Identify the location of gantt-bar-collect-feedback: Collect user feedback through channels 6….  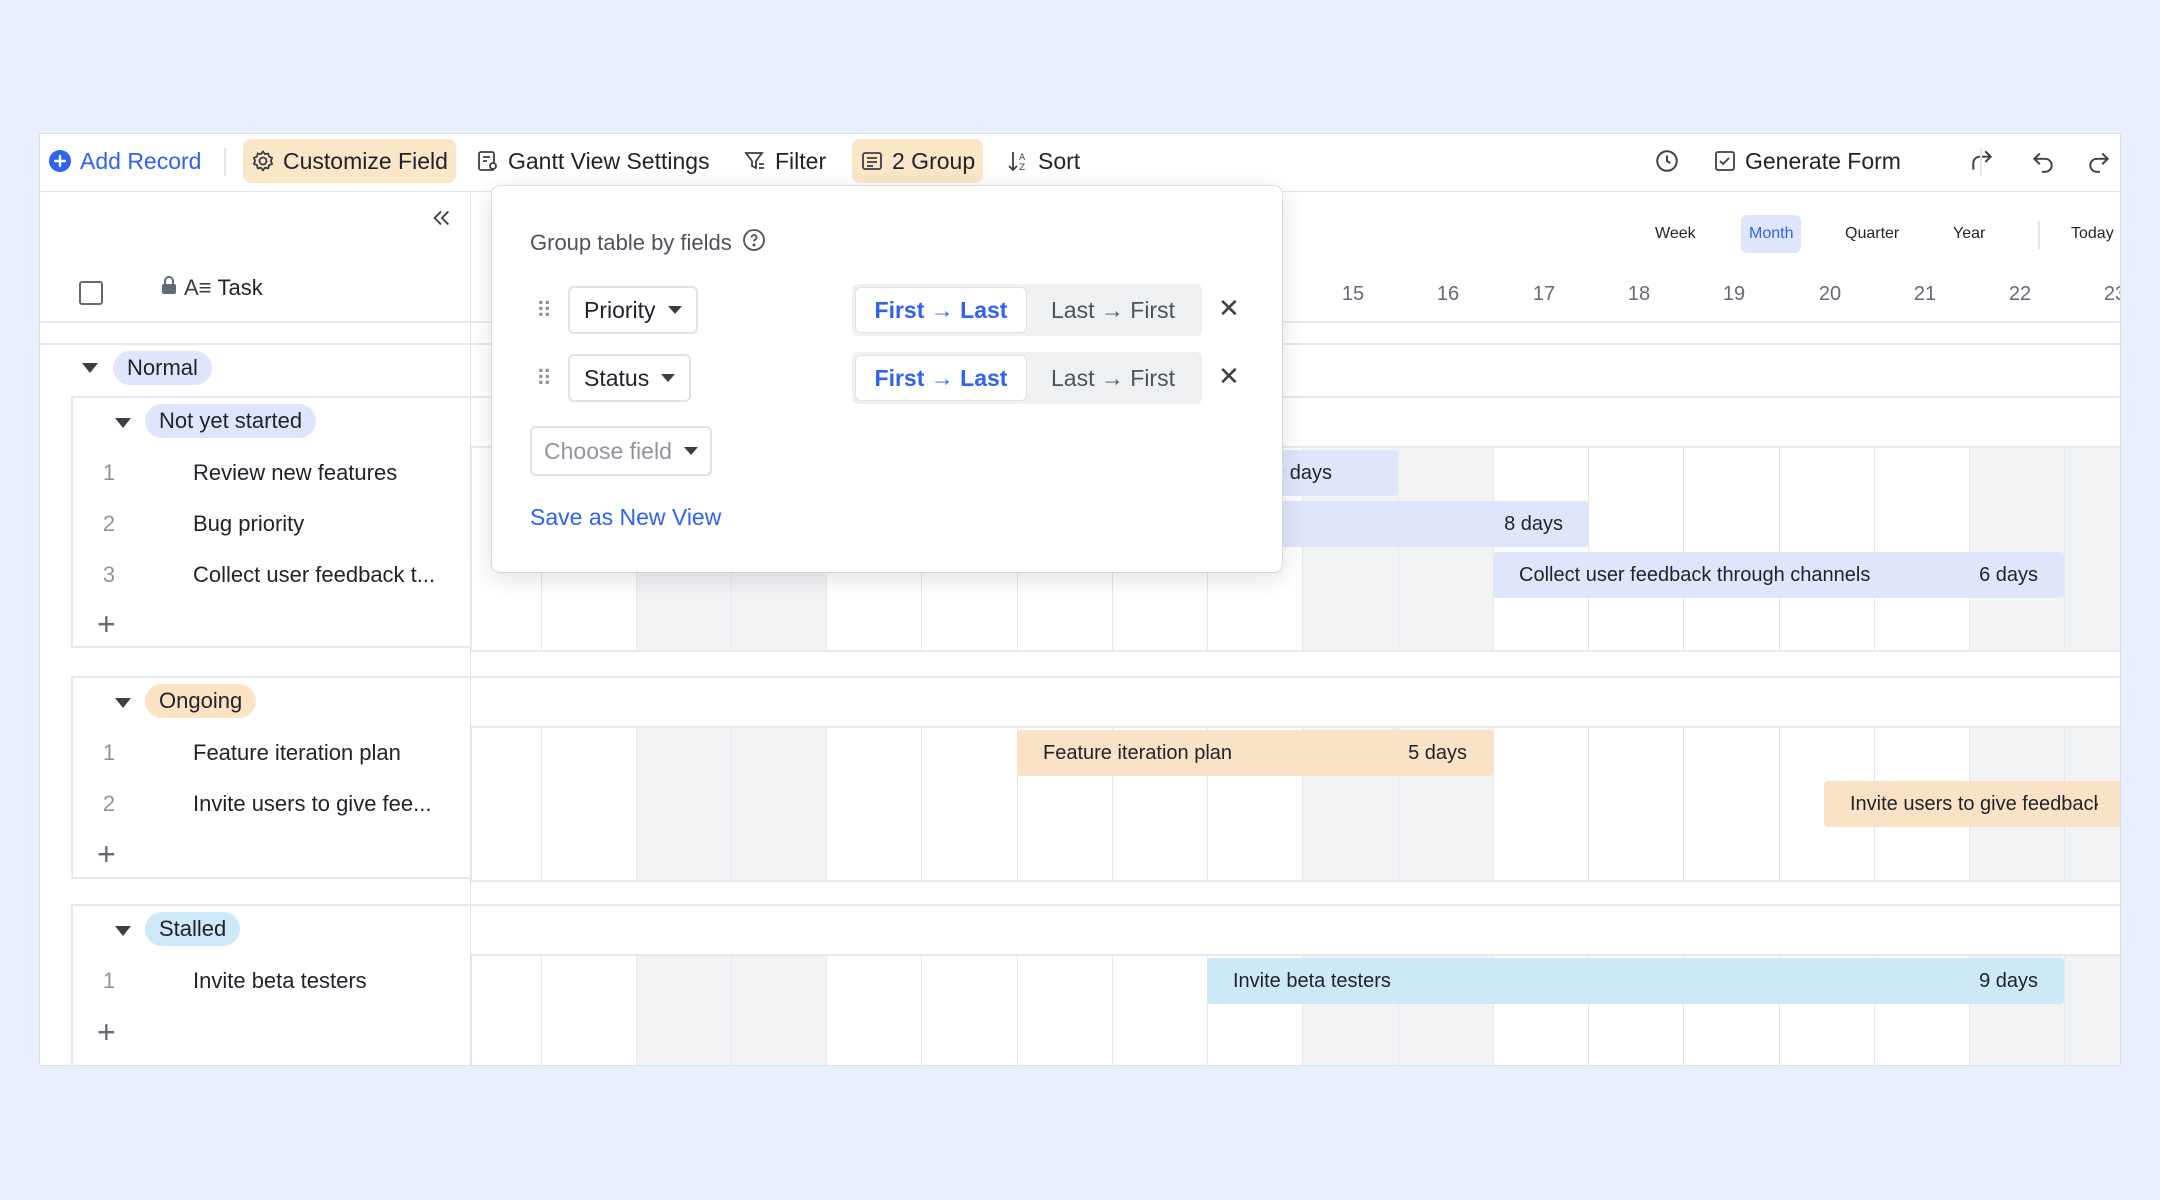
(1778, 575).